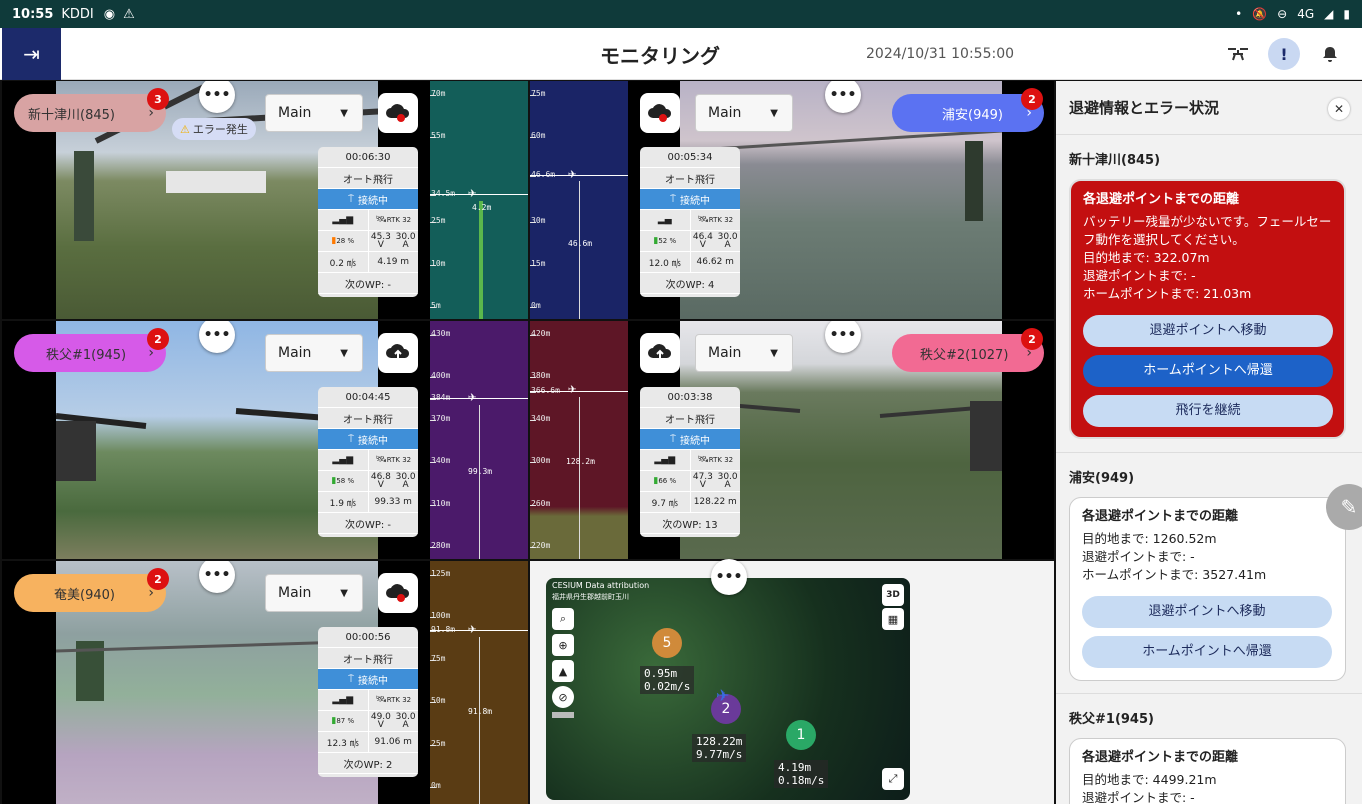  Describe the element at coordinates (479, 200) in the screenshot. I see `altitude-gauge: 70m 55m 34.5m 25m 10m 5m ✈ 4.2m` at that location.